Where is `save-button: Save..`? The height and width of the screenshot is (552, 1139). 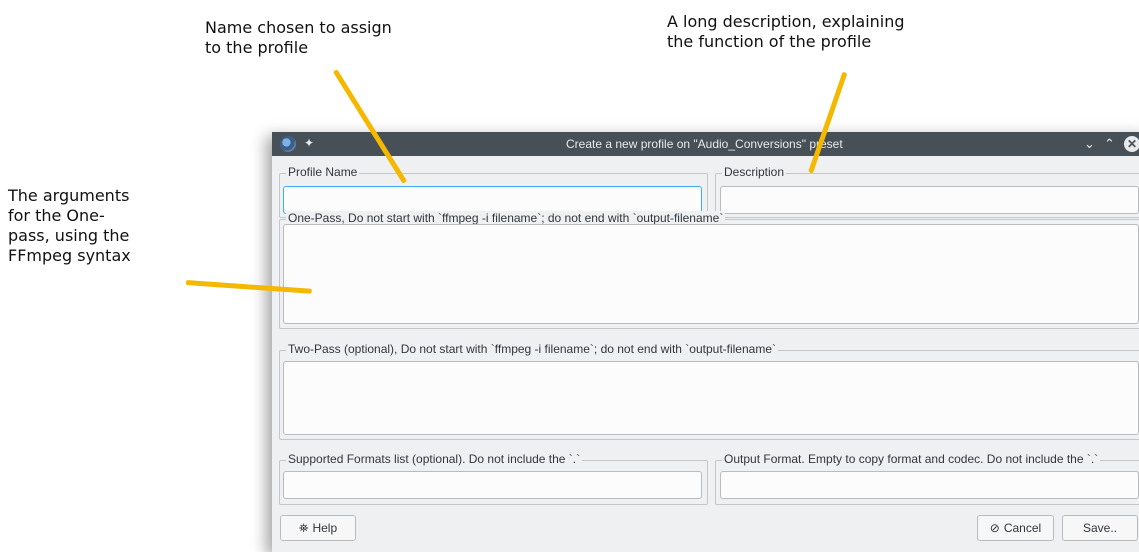
save-button: Save.. is located at coordinates (1100, 528).